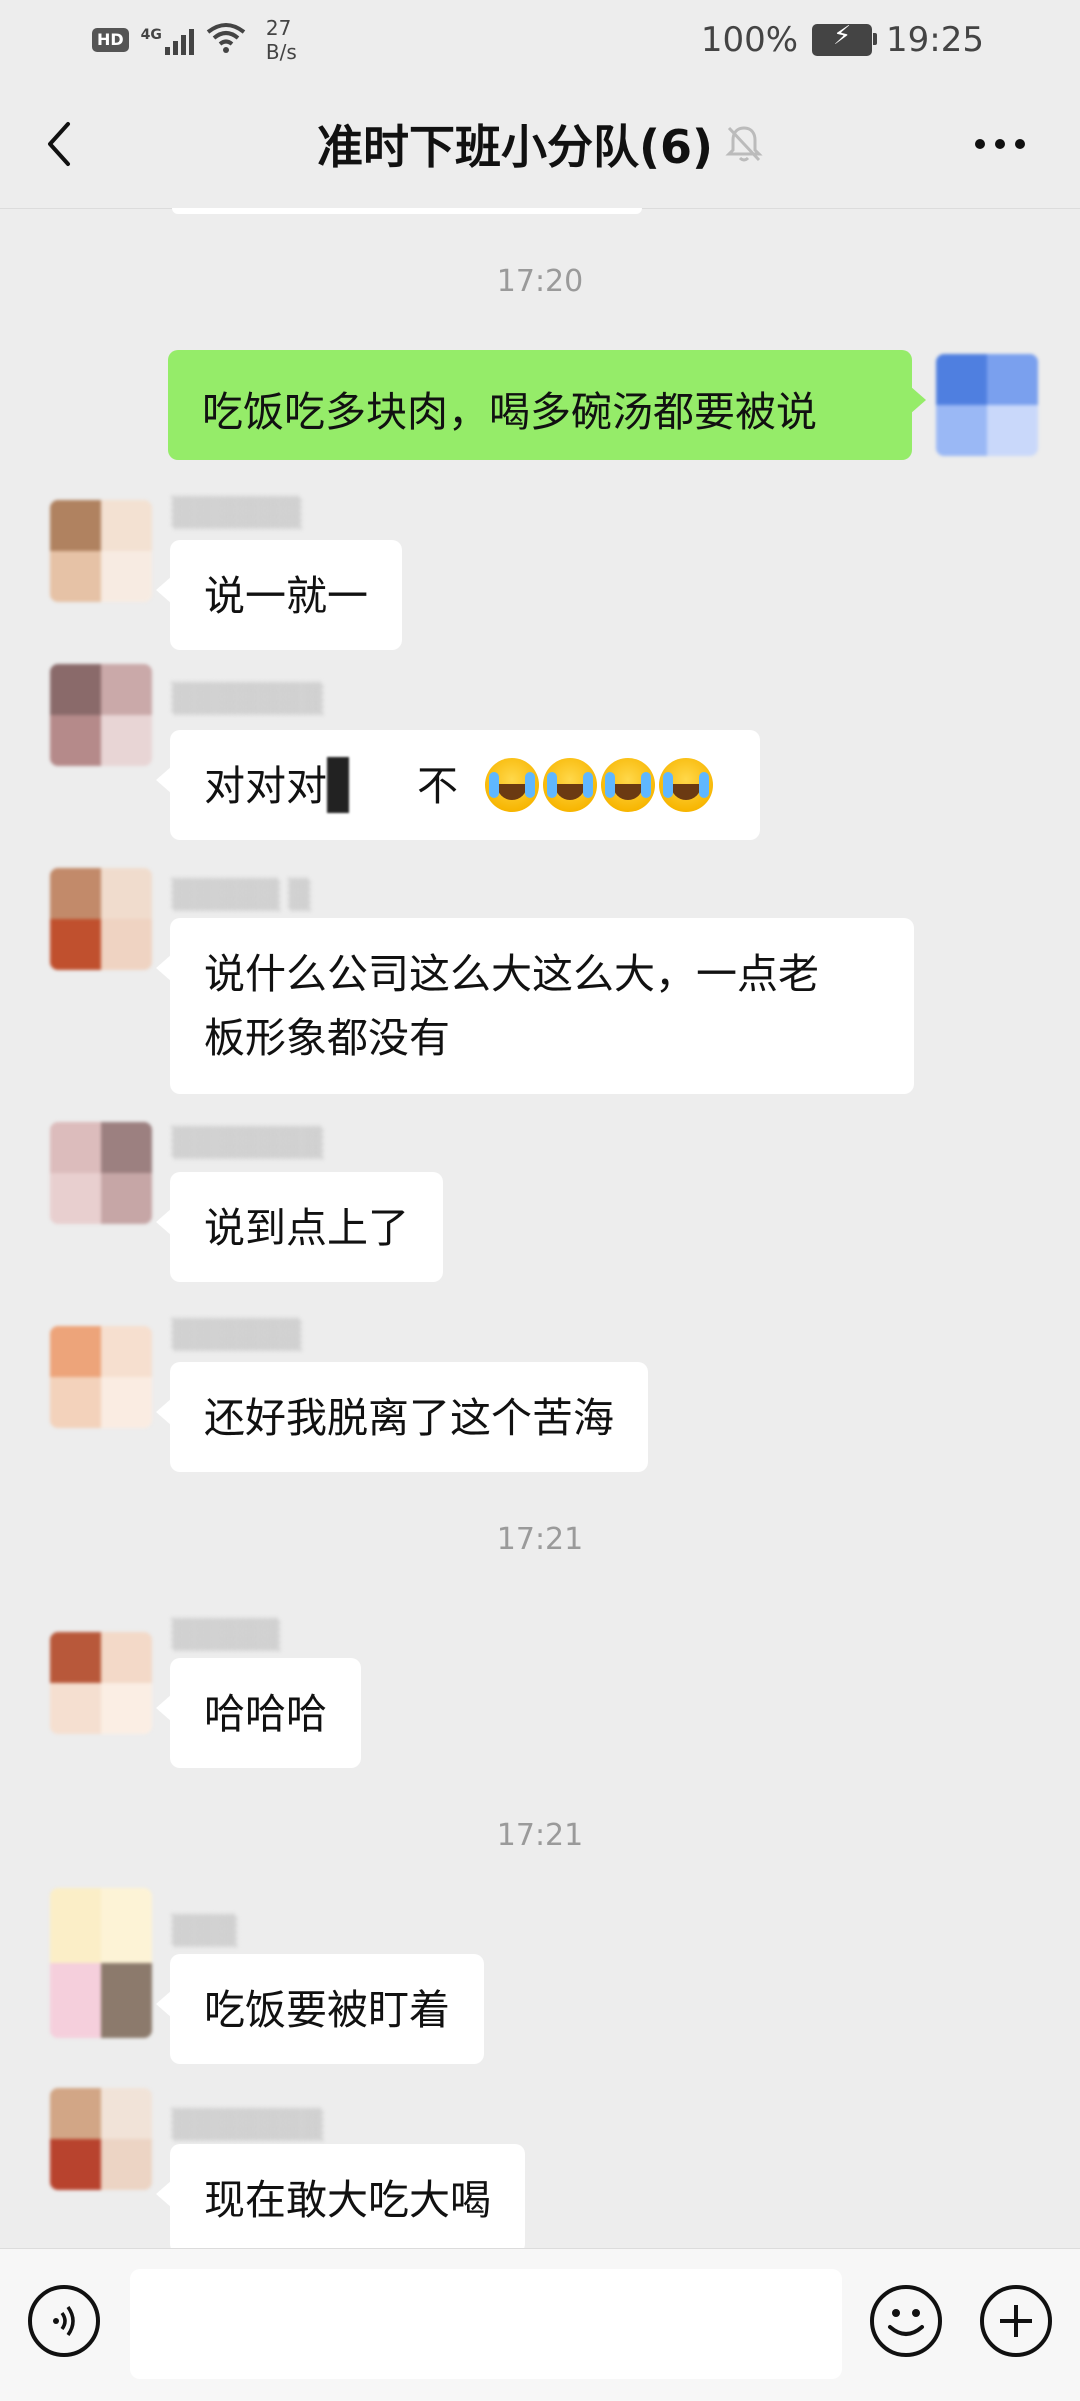 The width and height of the screenshot is (1080, 2401). Describe the element at coordinates (540, 40) in the screenshot. I see `status-bar: HD 4G 27 B/s 100% ⚡ 19:25` at that location.